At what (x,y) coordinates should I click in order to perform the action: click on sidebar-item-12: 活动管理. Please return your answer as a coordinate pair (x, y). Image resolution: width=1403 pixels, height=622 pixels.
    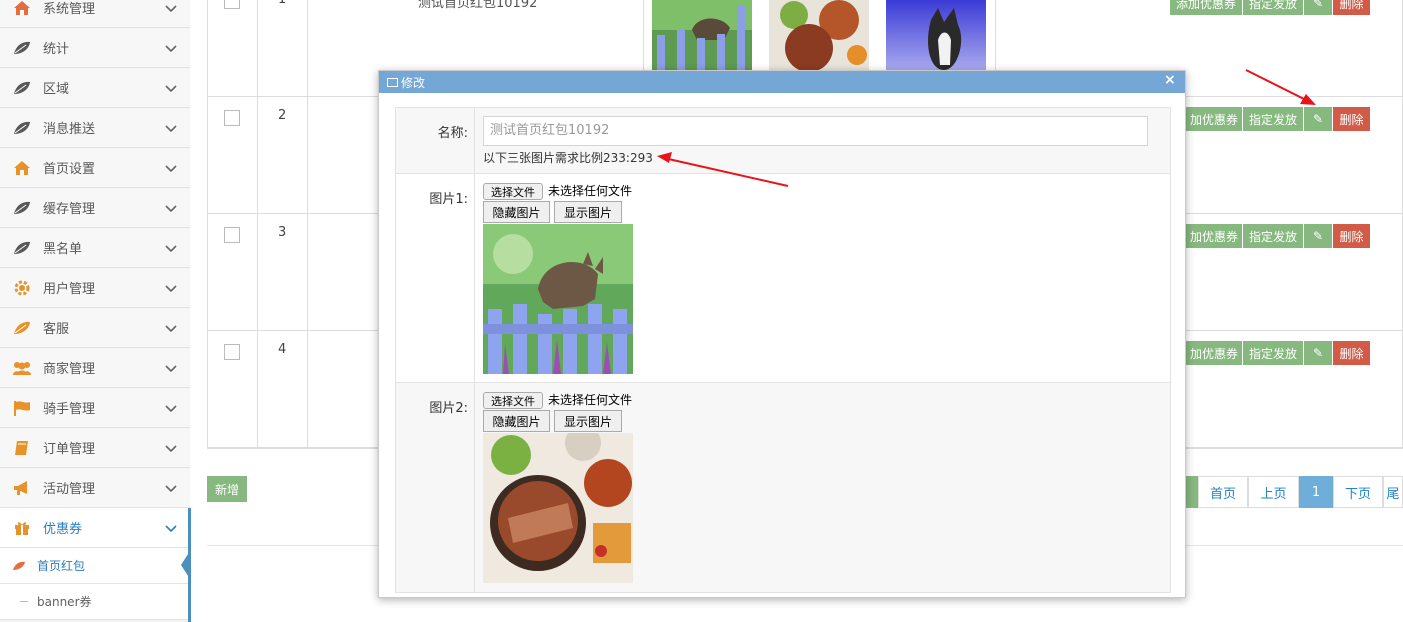
    Looking at the image, I should click on (95, 488).